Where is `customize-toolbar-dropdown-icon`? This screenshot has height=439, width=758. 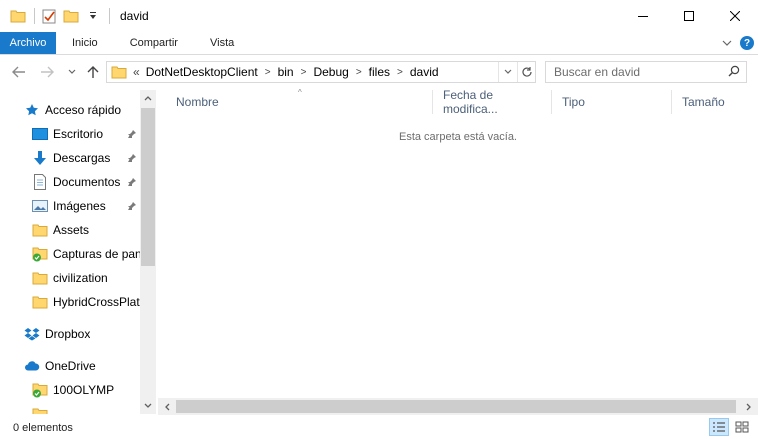 customize-toolbar-dropdown-icon is located at coordinates (93, 16).